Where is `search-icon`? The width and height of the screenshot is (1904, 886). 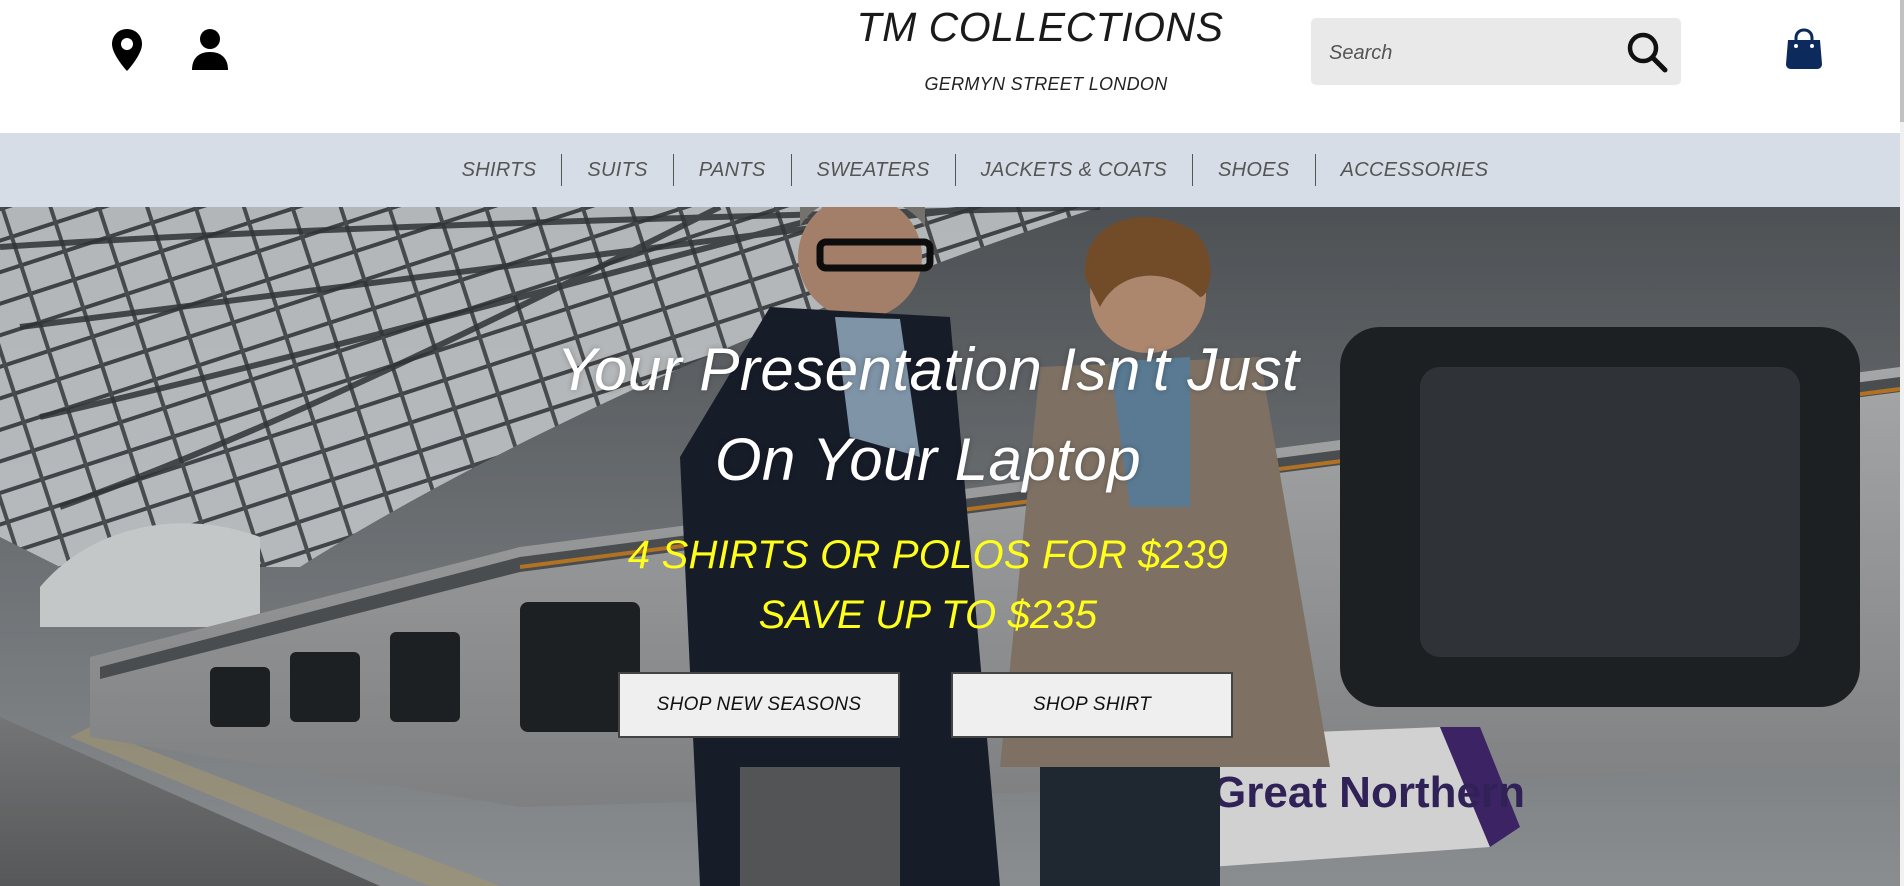 search-icon is located at coordinates (1647, 52).